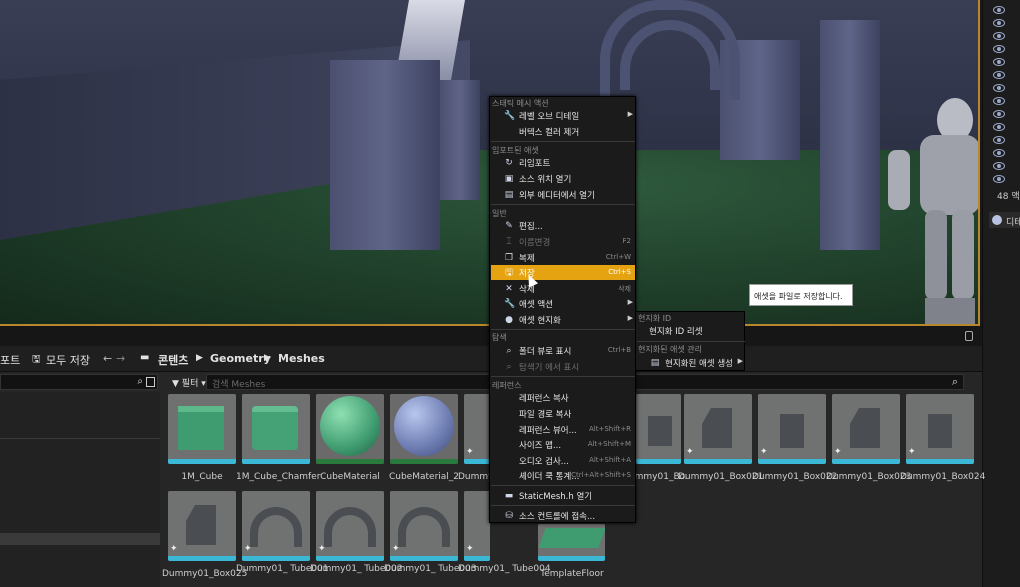 Image resolution: width=1020 pixels, height=587 pixels. I want to click on menu-item-delete: ✕ 삭제 삭제, so click(563, 288).